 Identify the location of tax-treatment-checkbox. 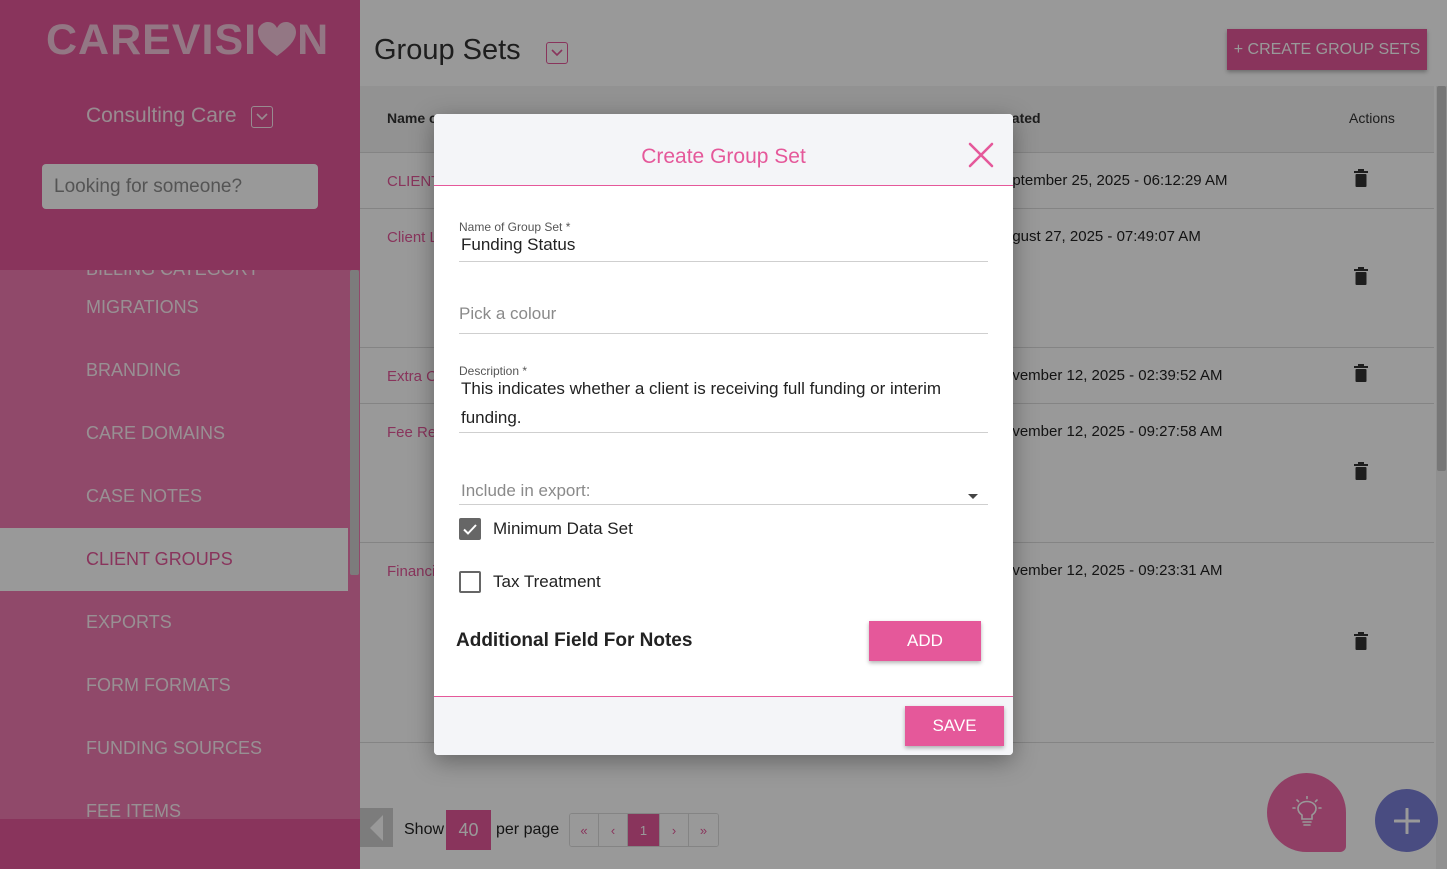
(470, 582).